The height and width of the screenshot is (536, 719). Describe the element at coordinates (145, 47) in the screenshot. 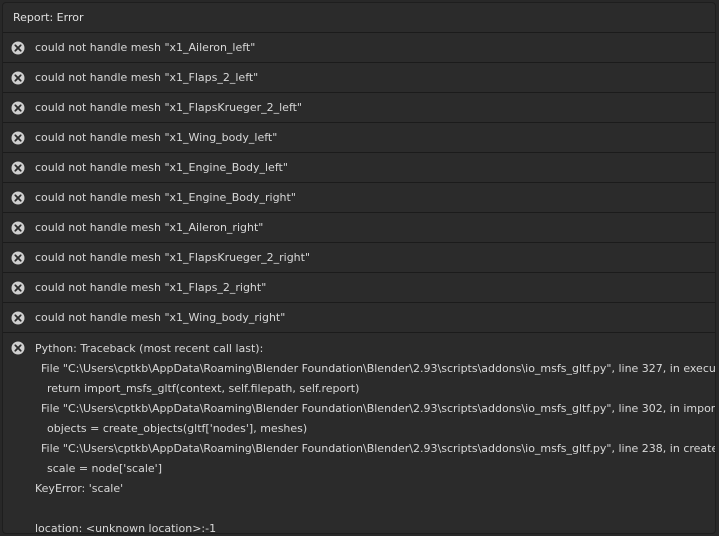

I see `error-message: could not handle mesh "x1_Aileron_left"` at that location.